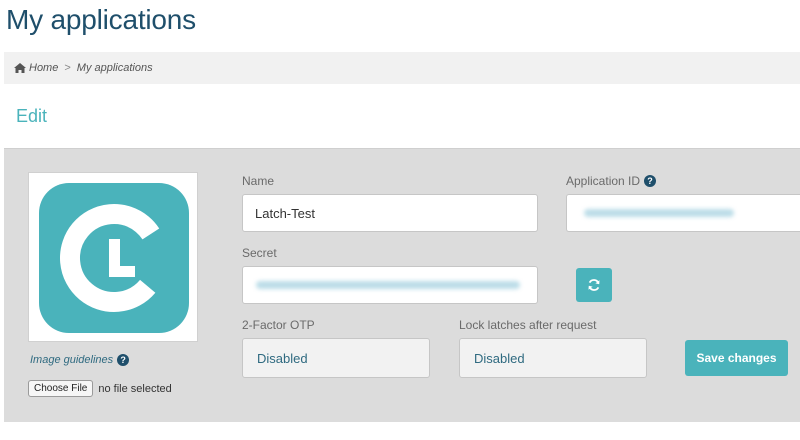 The height and width of the screenshot is (440, 800). What do you see at coordinates (32, 116) in the screenshot?
I see `section-title: Edit` at bounding box center [32, 116].